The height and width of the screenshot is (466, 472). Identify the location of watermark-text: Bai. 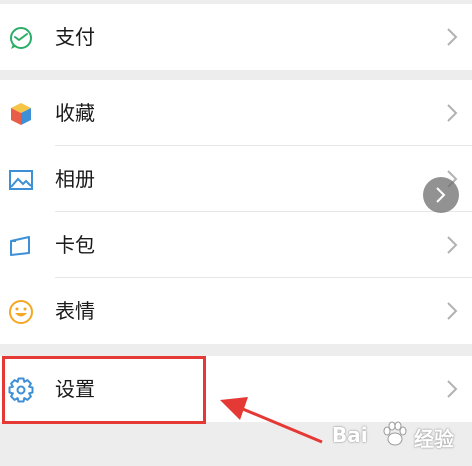
(350, 435).